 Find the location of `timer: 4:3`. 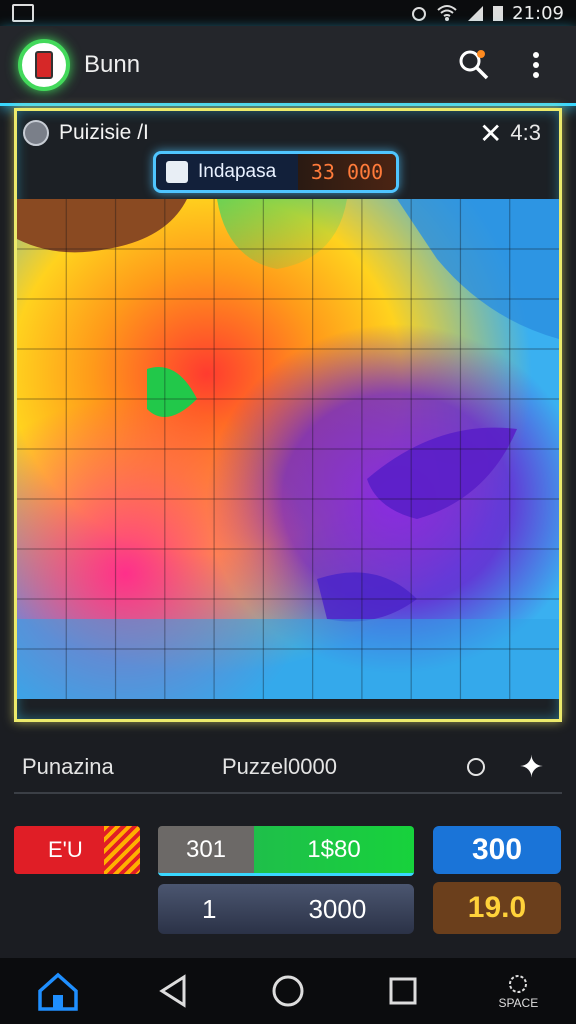

timer: 4:3 is located at coordinates (525, 132).